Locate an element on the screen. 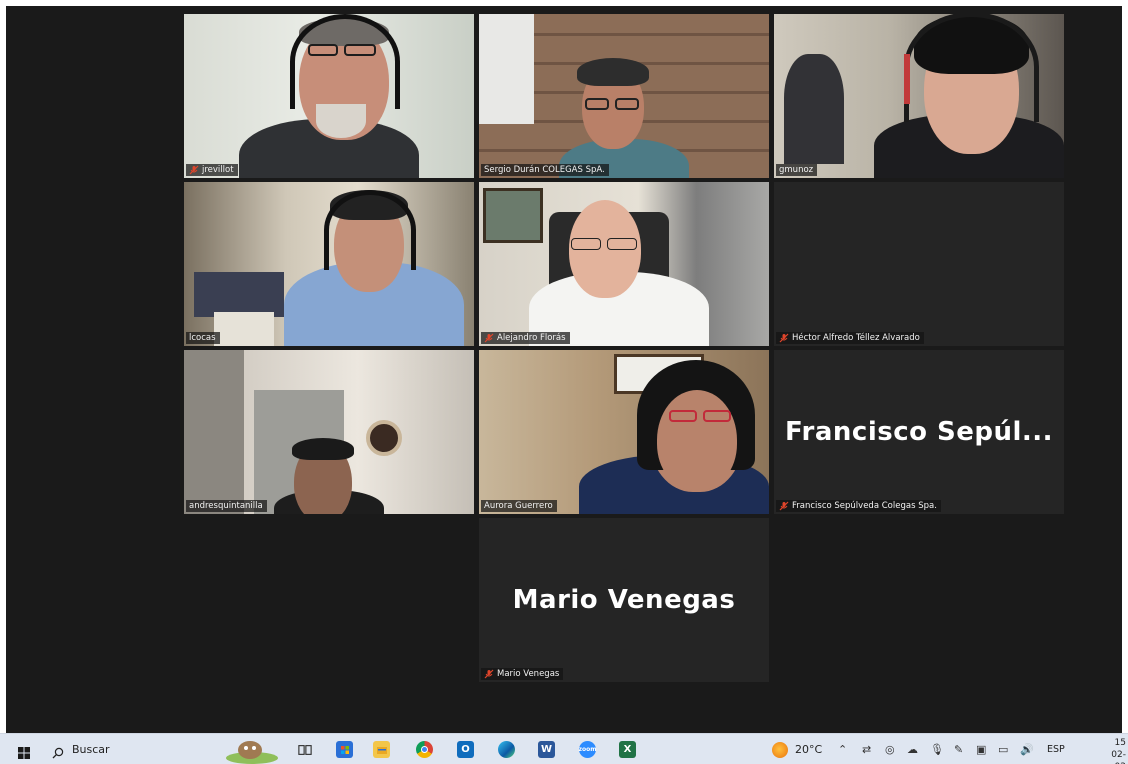  taskbar-search: Buscar is located at coordinates (81, 749).